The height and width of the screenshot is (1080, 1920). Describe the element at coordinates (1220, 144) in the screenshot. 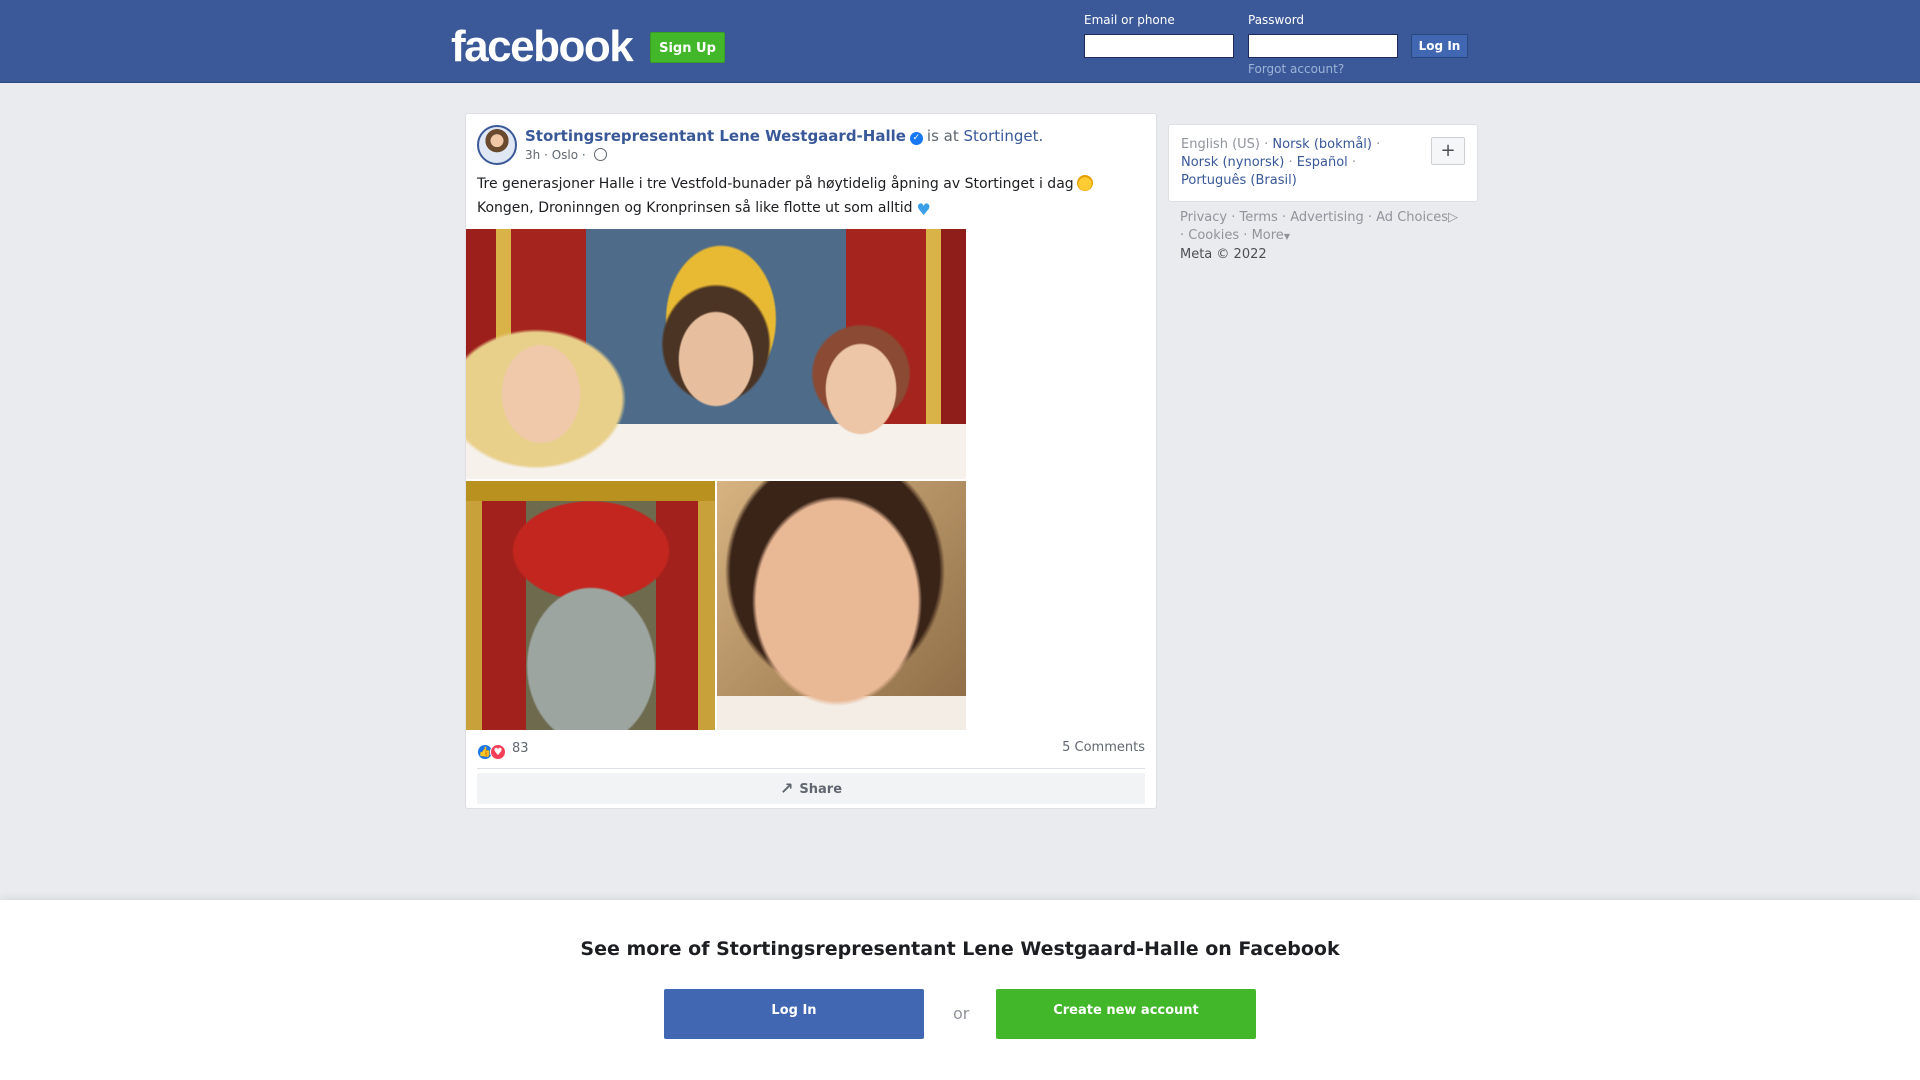

I see `current-language: English (US)` at that location.